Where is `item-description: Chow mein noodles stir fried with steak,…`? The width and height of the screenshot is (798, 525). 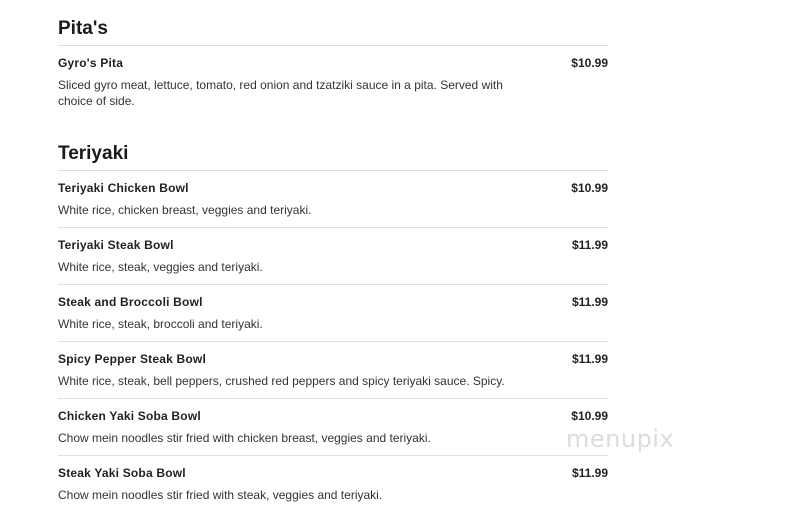 item-description: Chow mein noodles stir fried with steak,… is located at coordinates (220, 495).